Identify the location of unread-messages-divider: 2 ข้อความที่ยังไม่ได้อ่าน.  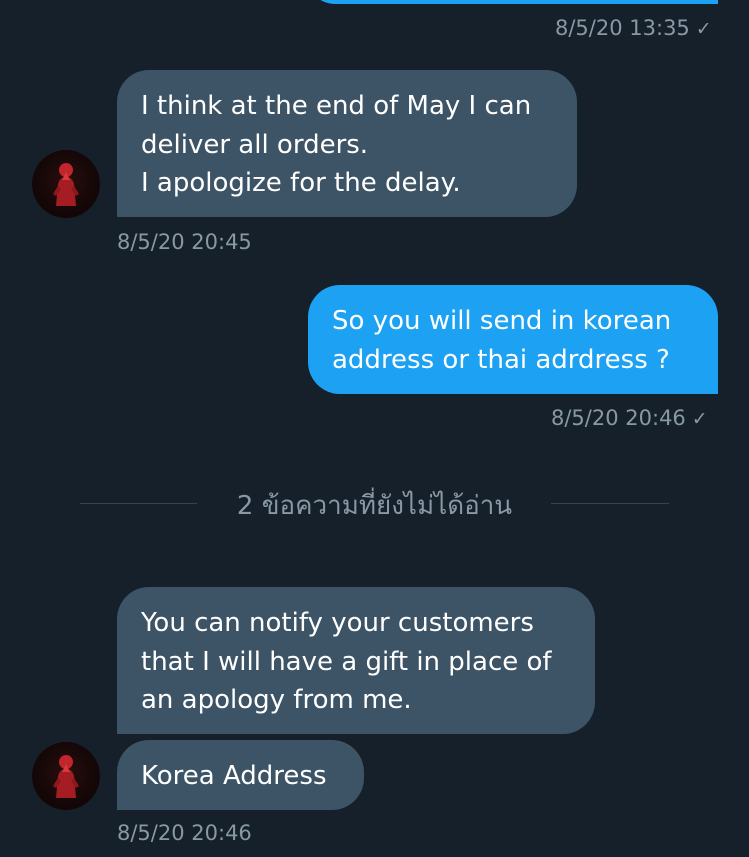
(374, 506).